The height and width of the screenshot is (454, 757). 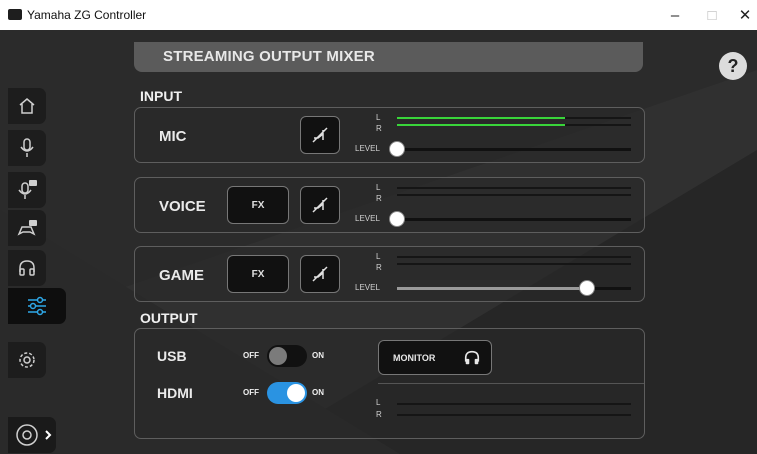 What do you see at coordinates (378, 15) in the screenshot?
I see `title-bar: Yamaha ZG Controller – □ ✕` at bounding box center [378, 15].